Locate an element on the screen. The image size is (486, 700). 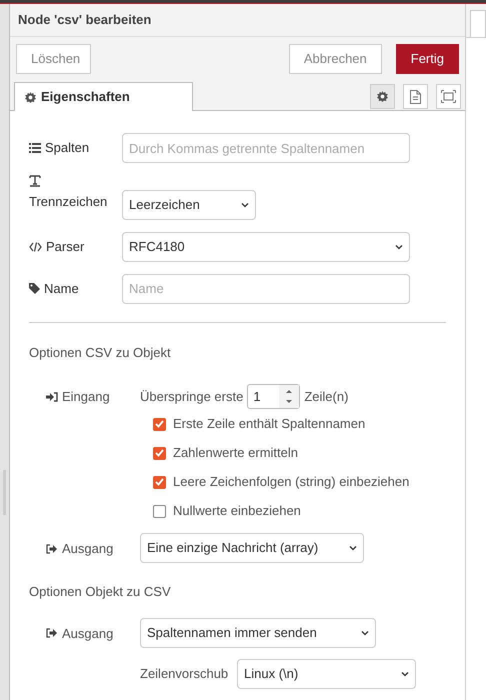
field-label: Trennzeichen is located at coordinates (68, 202).